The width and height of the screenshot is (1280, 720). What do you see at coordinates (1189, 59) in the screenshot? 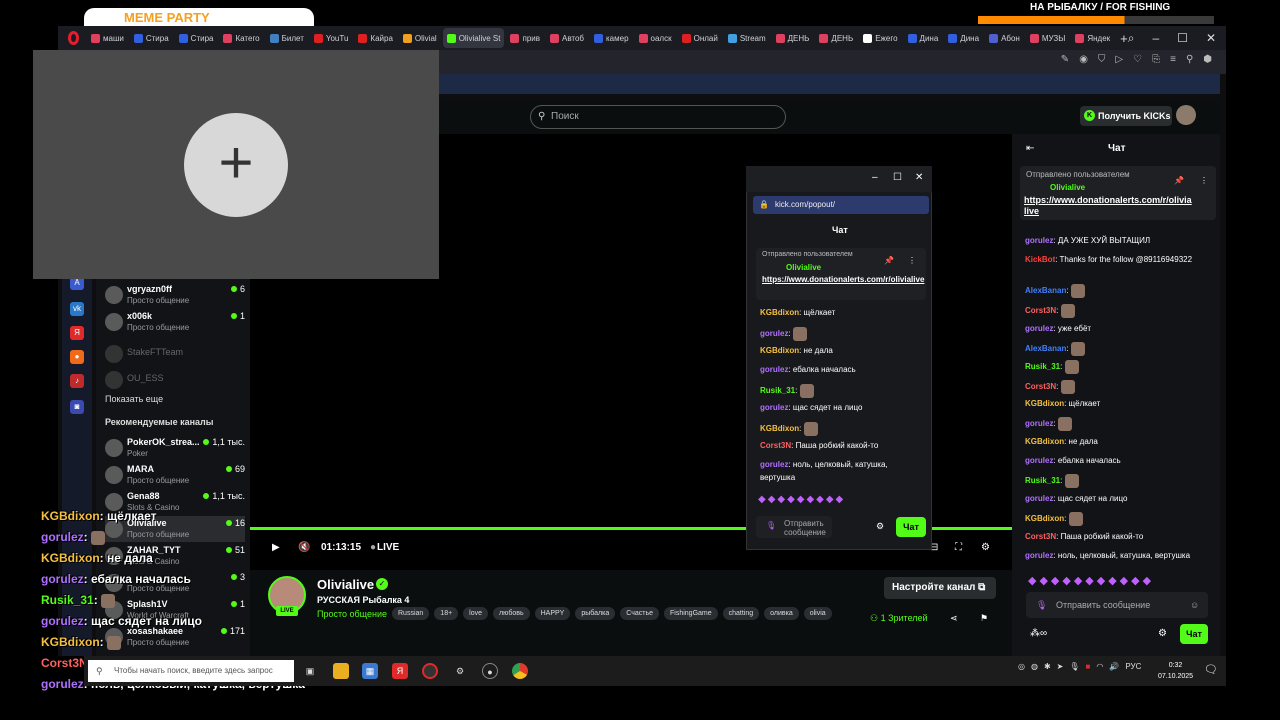
I see `account-icon: ⚲` at bounding box center [1189, 59].